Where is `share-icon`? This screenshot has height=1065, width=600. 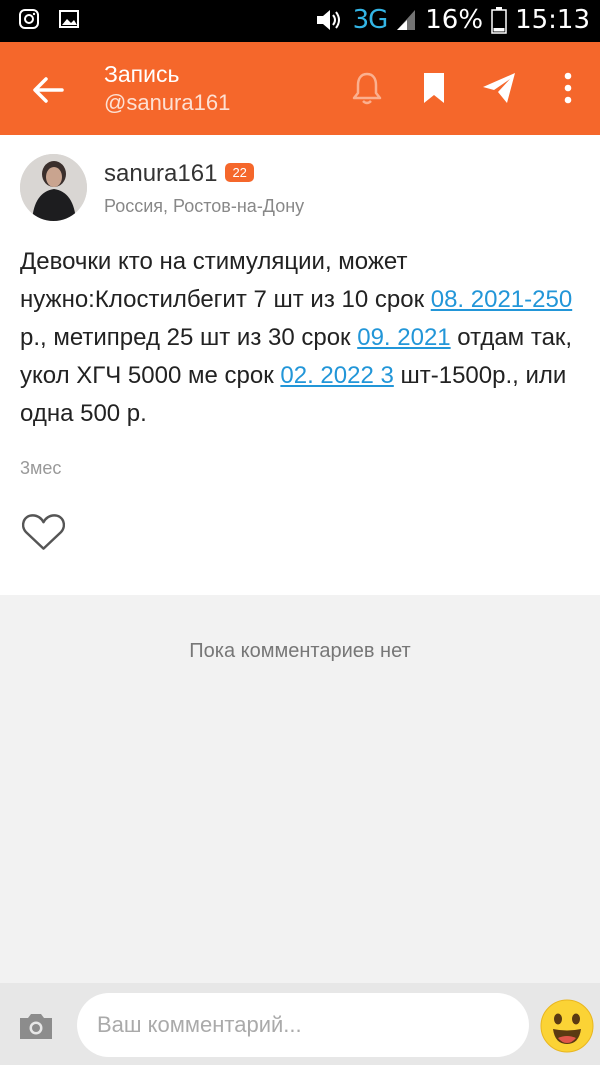
share-icon is located at coordinates (499, 88).